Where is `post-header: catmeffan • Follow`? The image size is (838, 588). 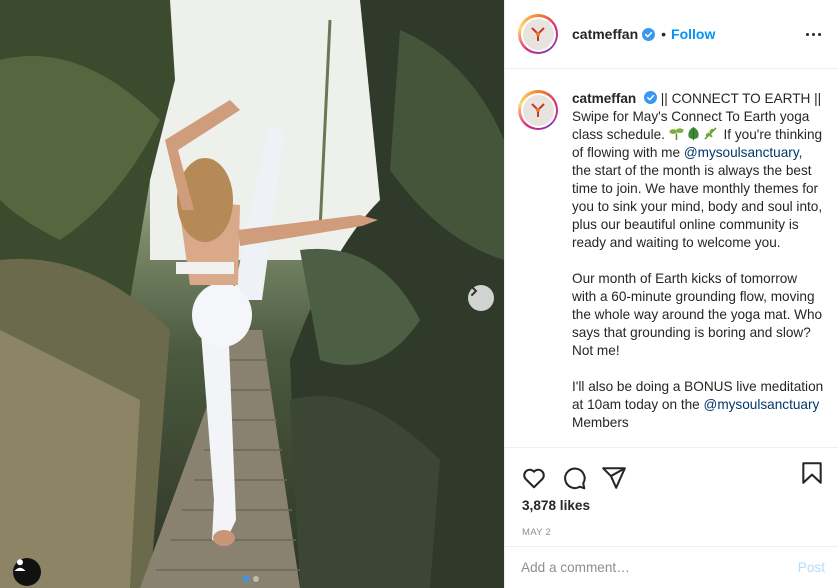 post-header: catmeffan • Follow is located at coordinates (671, 34).